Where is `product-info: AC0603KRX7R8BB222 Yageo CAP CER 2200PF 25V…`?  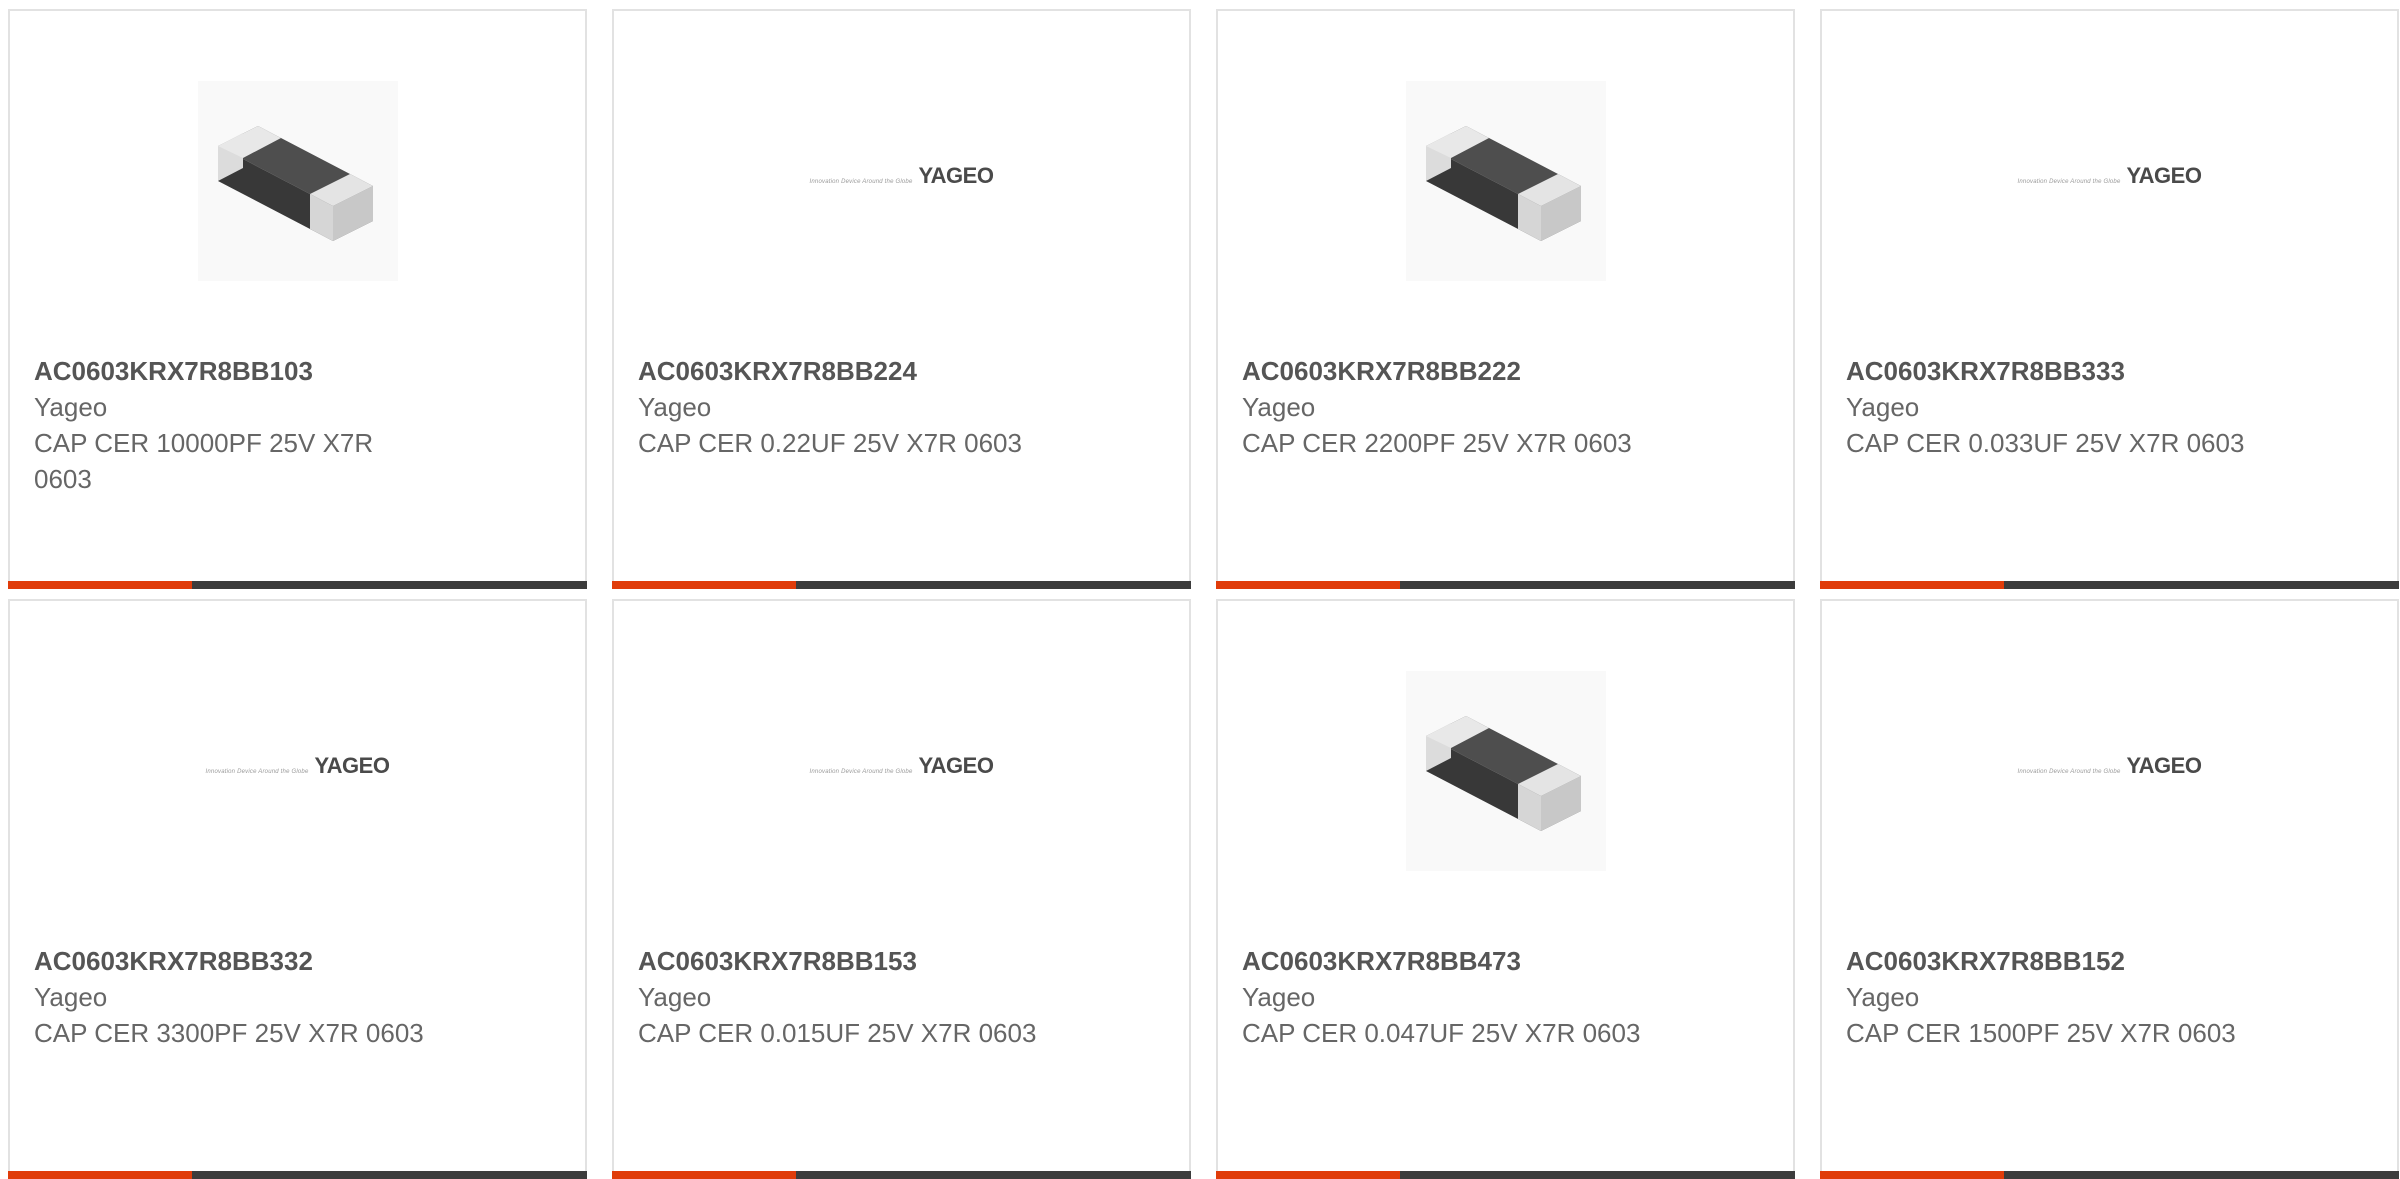 product-info: AC0603KRX7R8BB222 Yageo CAP CER 2200PF 25V… is located at coordinates (1442, 407).